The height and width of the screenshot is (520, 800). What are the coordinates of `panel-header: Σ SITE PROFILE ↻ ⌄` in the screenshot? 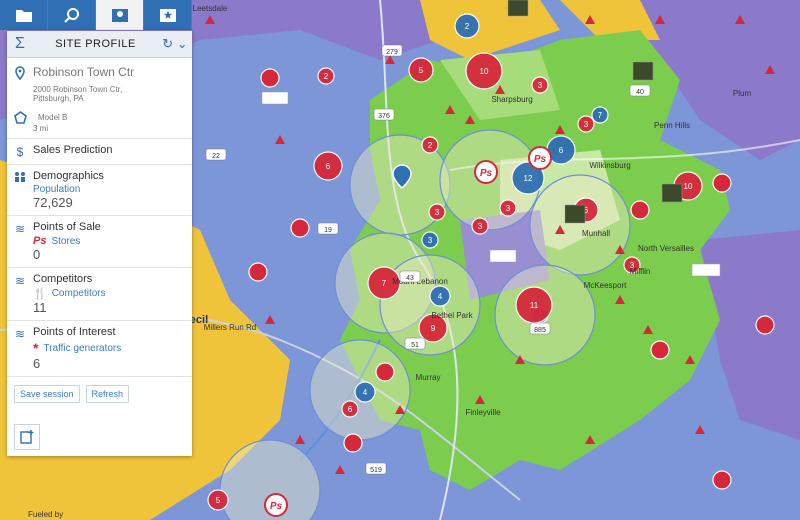 It's located at (99, 44).